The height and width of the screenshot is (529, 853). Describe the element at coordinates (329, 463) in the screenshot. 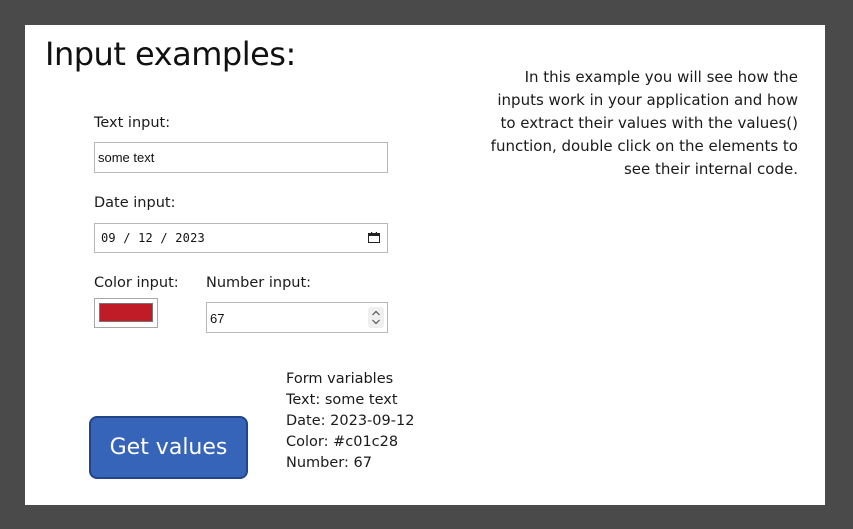

I see `results-number-line: Number: 67` at that location.